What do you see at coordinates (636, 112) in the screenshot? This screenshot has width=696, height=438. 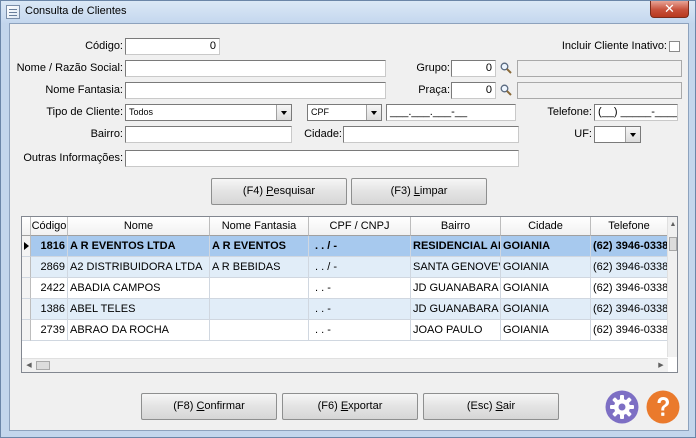 I see `telefone-input: (__) _____-____` at bounding box center [636, 112].